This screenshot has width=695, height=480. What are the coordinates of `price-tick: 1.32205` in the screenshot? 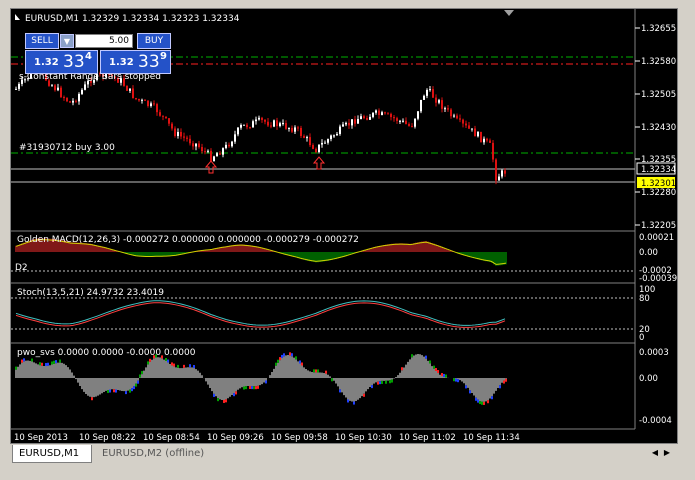 It's located at (658, 226).